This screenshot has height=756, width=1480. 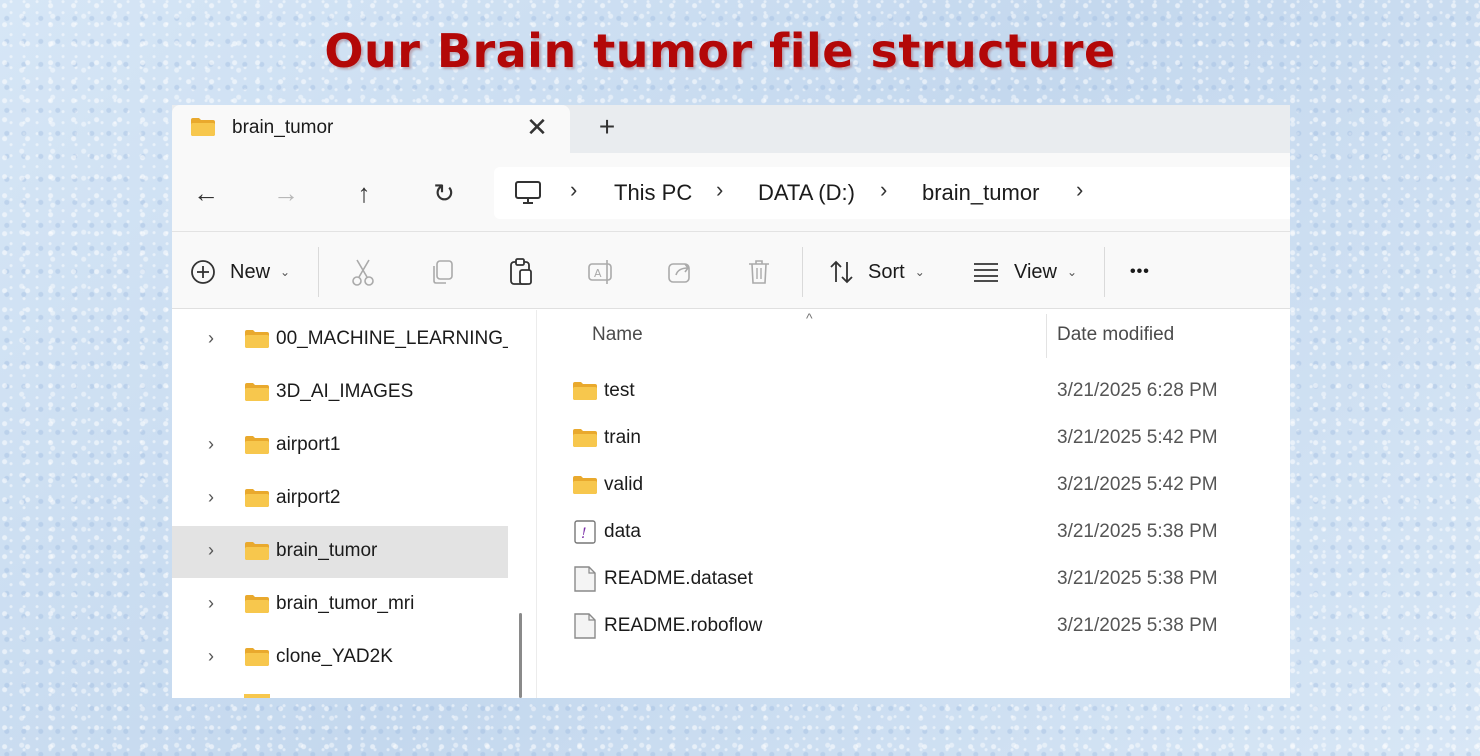 I want to click on add-circle-icon, so click(x=203, y=272).